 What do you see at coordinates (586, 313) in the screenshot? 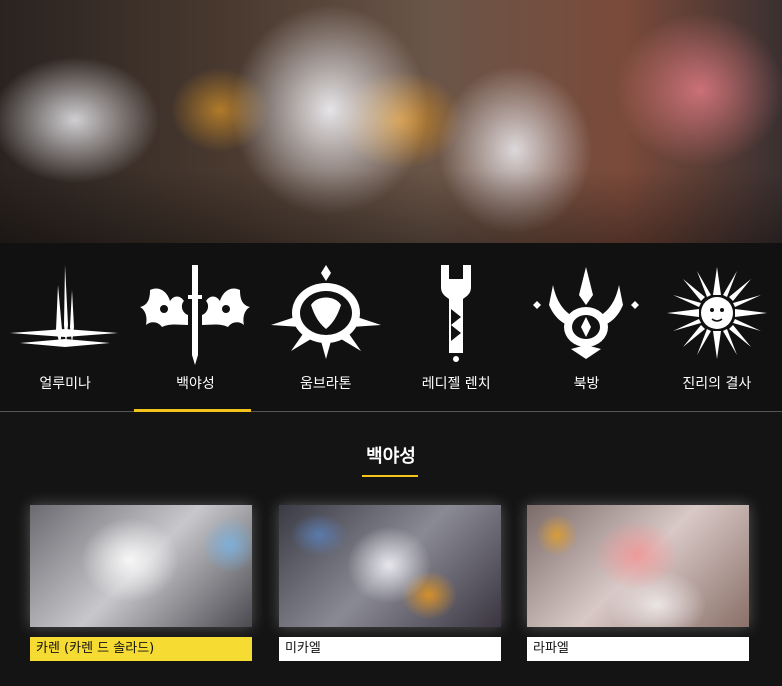
I see `north-crest-icon` at bounding box center [586, 313].